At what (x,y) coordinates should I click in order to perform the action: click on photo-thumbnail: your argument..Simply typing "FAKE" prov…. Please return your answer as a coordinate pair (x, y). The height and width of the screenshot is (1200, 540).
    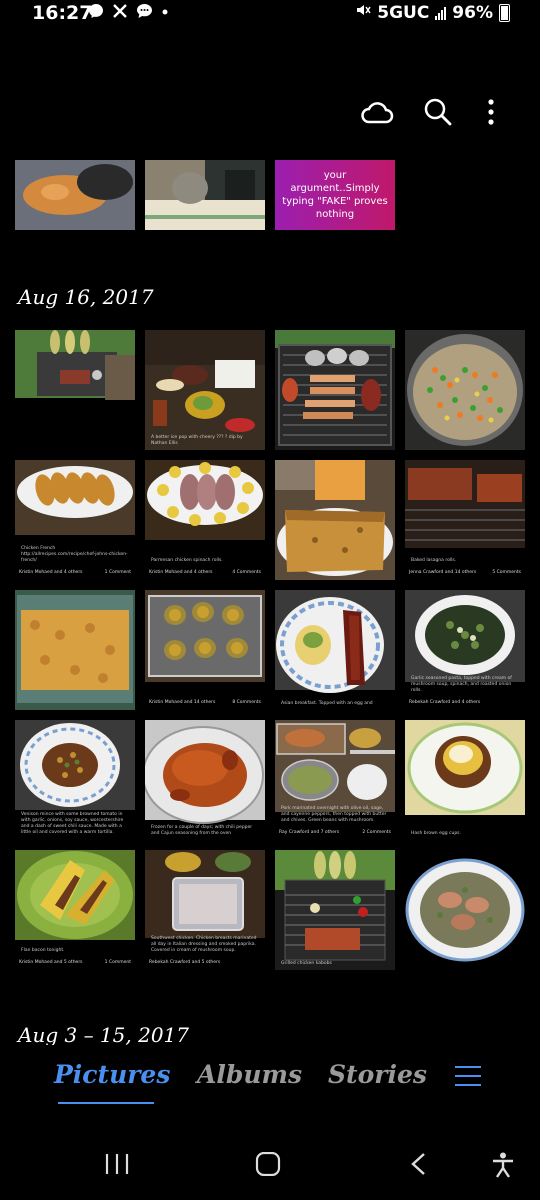
    Looking at the image, I should click on (335, 195).